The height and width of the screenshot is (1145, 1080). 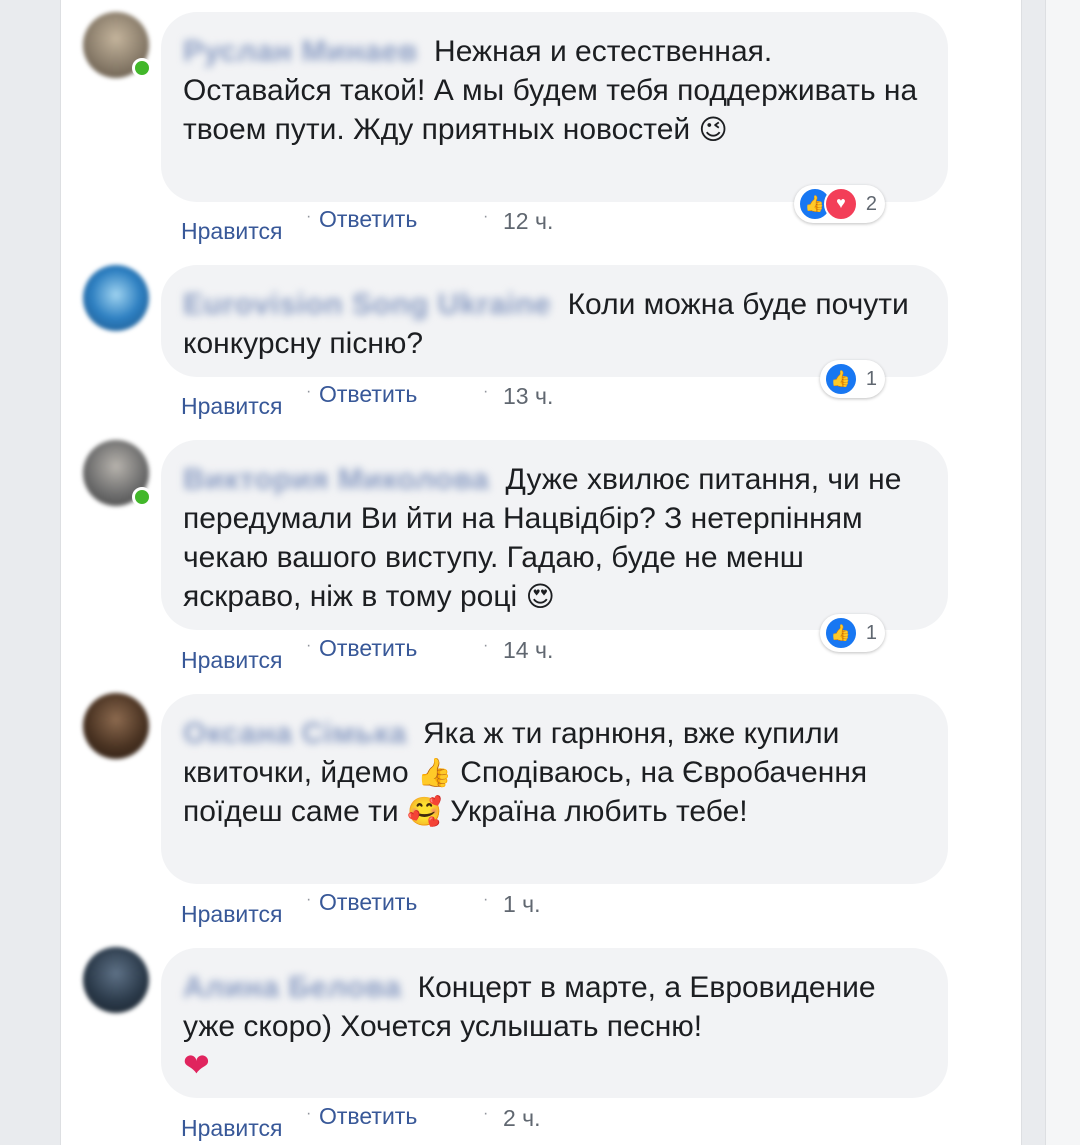 What do you see at coordinates (434, 772) in the screenshot?
I see `thumbs-up-emoji: 👍` at bounding box center [434, 772].